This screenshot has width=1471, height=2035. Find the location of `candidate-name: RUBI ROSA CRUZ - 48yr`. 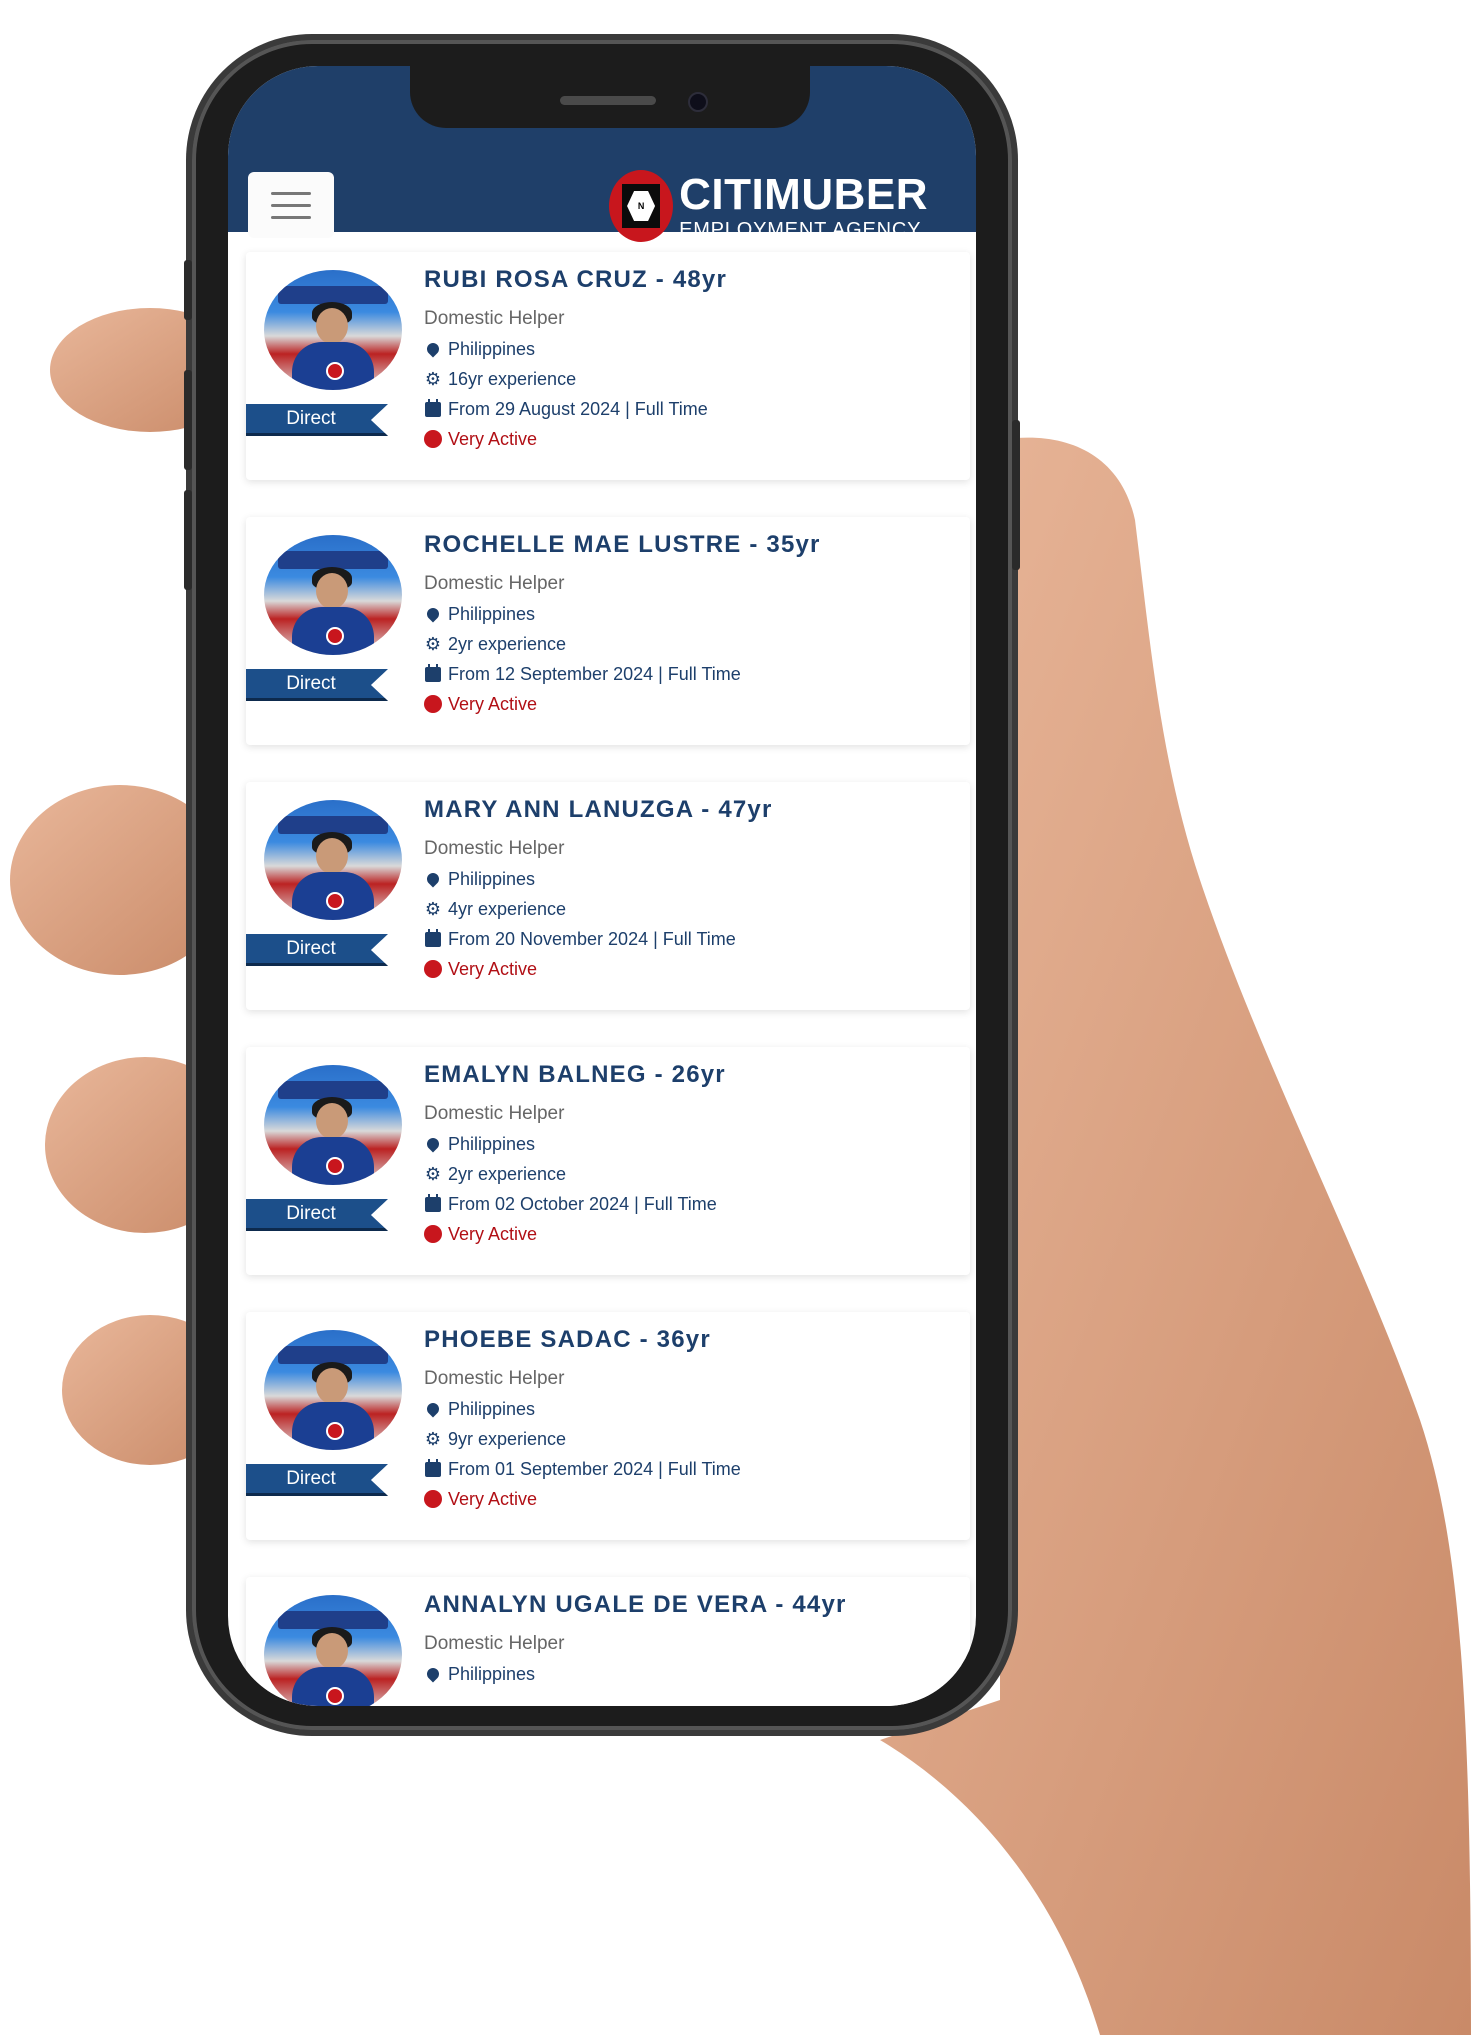

candidate-name: RUBI ROSA CRUZ - 48yr is located at coordinates (575, 280).